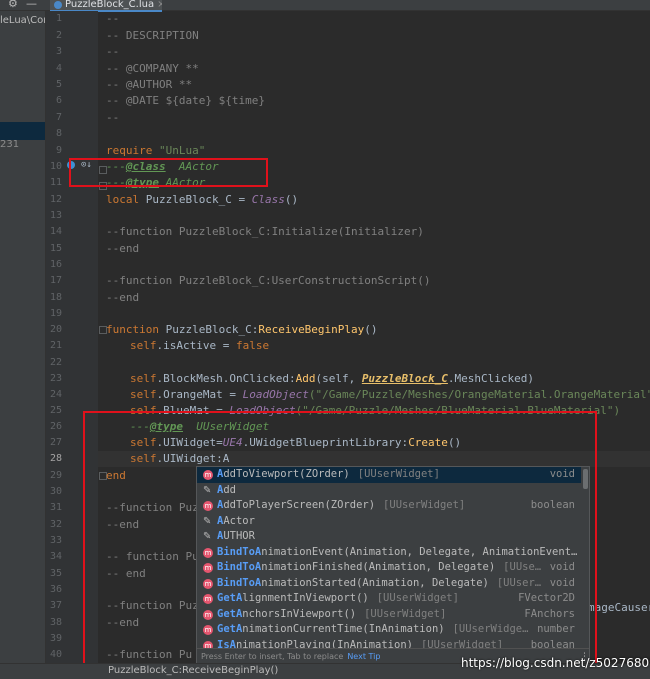 The image size is (650, 679). I want to click on identifier: .MeshClicked), so click(490, 378).